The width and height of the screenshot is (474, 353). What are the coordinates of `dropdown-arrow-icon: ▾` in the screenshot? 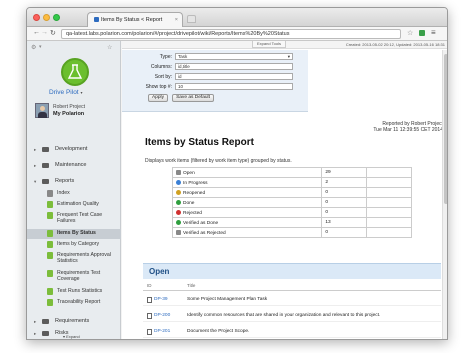 It's located at (40, 47).